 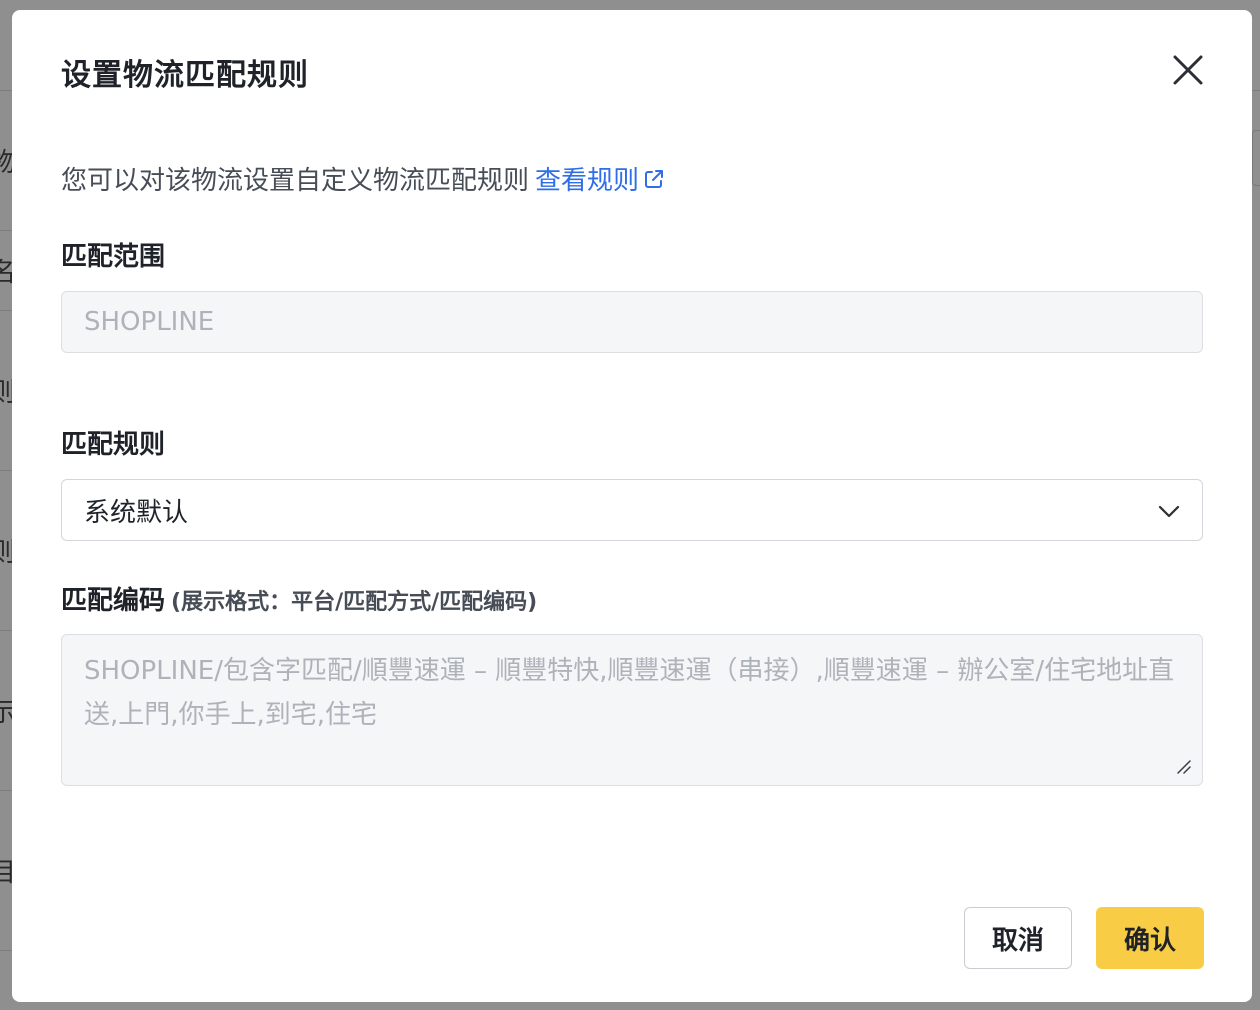 I want to click on external-link-icon, so click(x=654, y=178).